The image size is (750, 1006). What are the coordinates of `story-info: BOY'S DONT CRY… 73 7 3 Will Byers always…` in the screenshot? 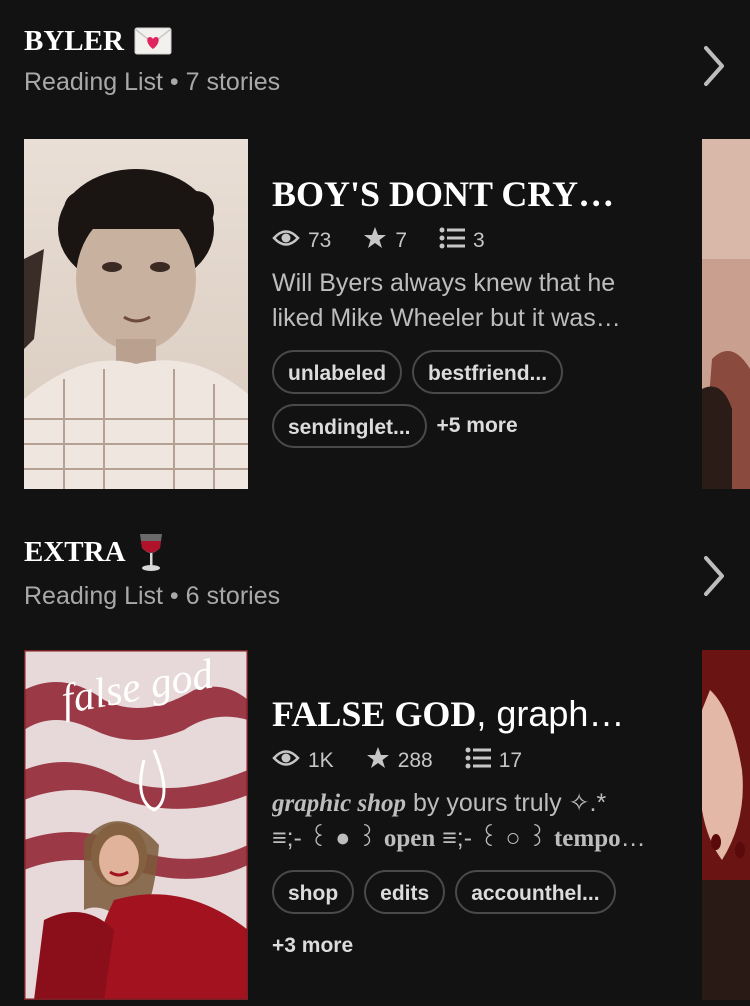 It's located at (472, 310).